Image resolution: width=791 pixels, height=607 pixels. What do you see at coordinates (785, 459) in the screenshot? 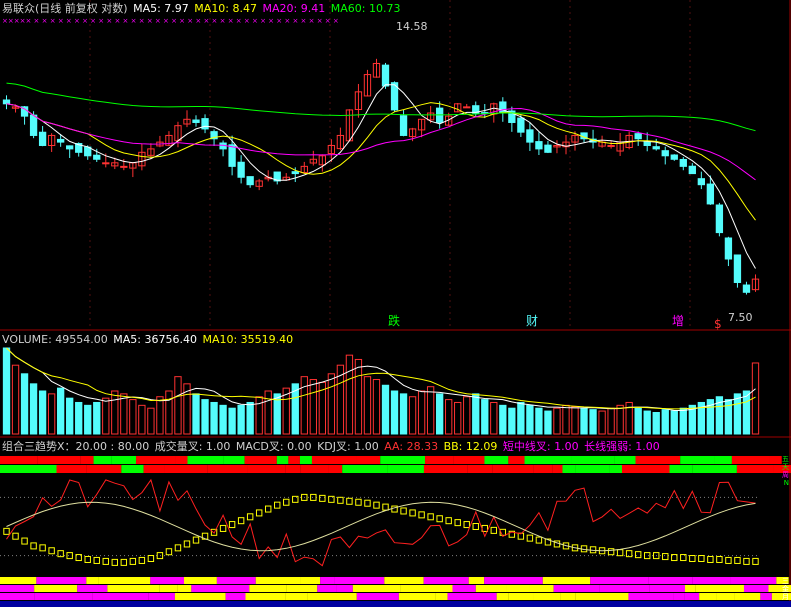
I see `tag-0: 五` at bounding box center [785, 459].